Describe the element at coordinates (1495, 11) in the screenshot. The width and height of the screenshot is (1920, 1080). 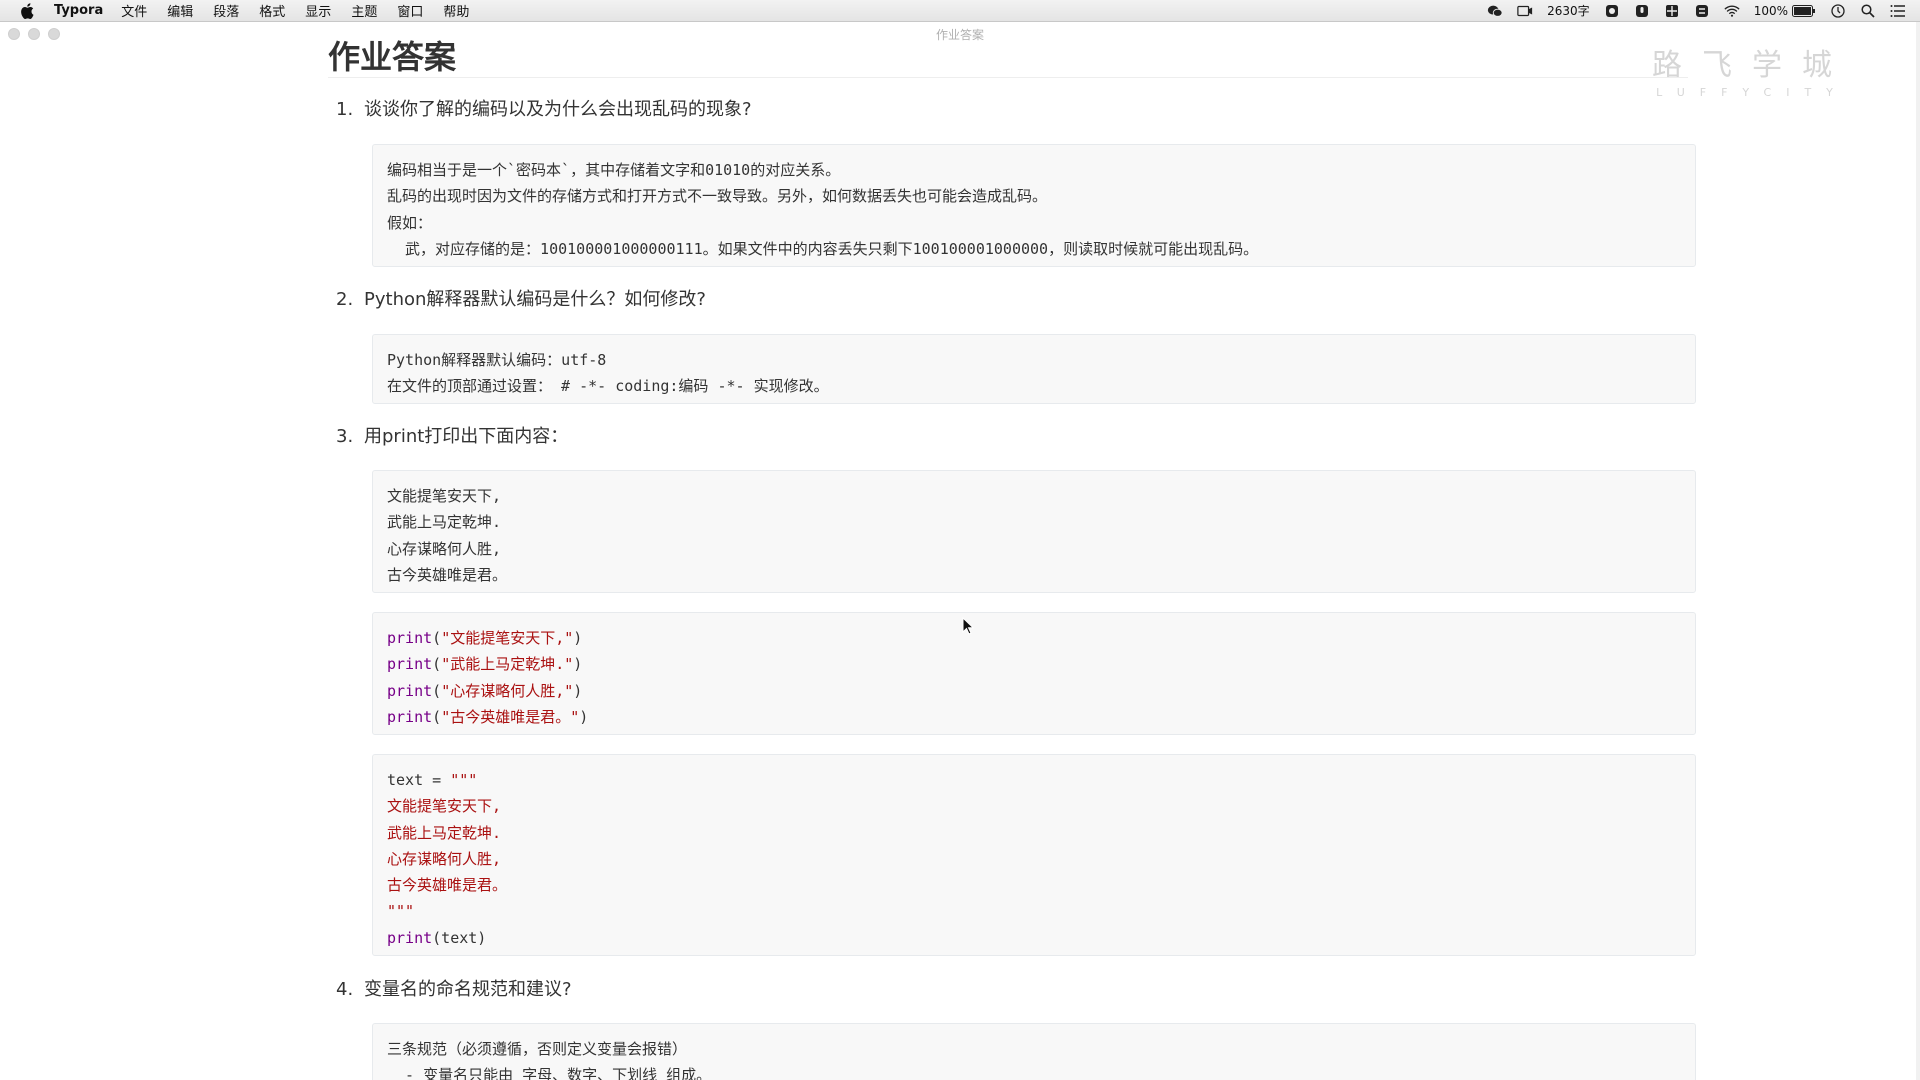
I see `wechat-icon` at that location.